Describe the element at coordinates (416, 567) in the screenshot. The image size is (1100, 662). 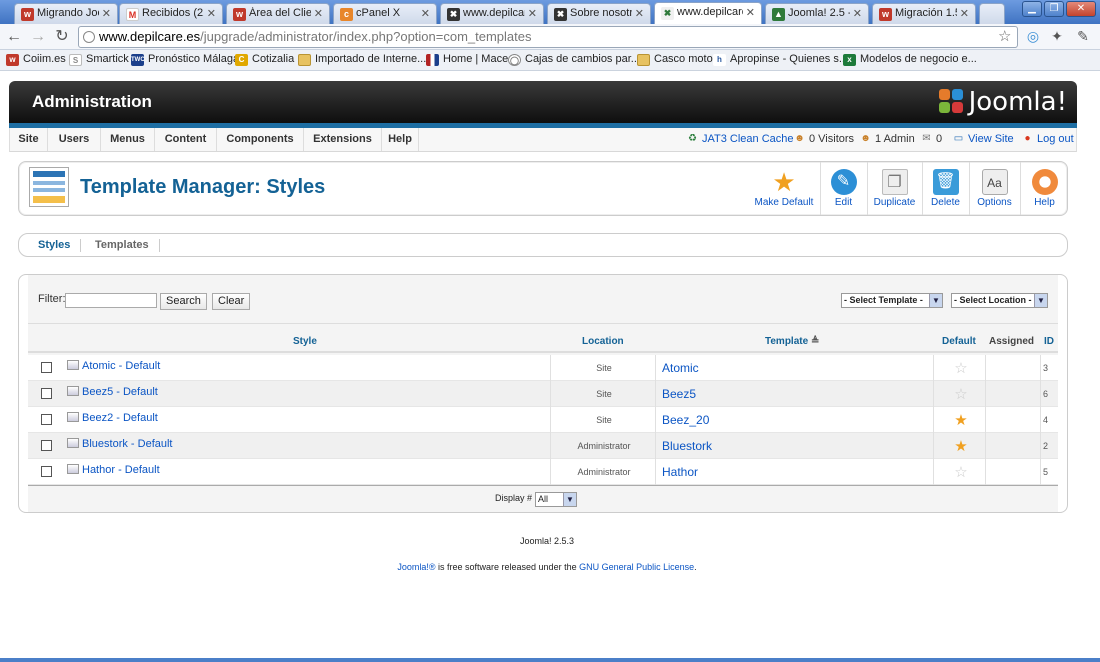
I see `joomla-link: Joomla!®` at that location.